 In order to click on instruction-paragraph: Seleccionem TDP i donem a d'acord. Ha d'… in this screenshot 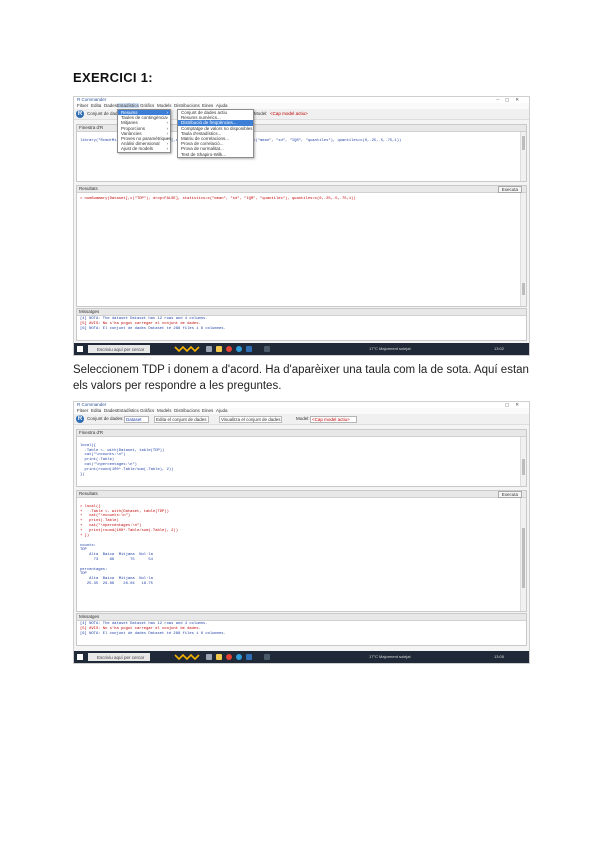, I will do `click(301, 378)`.